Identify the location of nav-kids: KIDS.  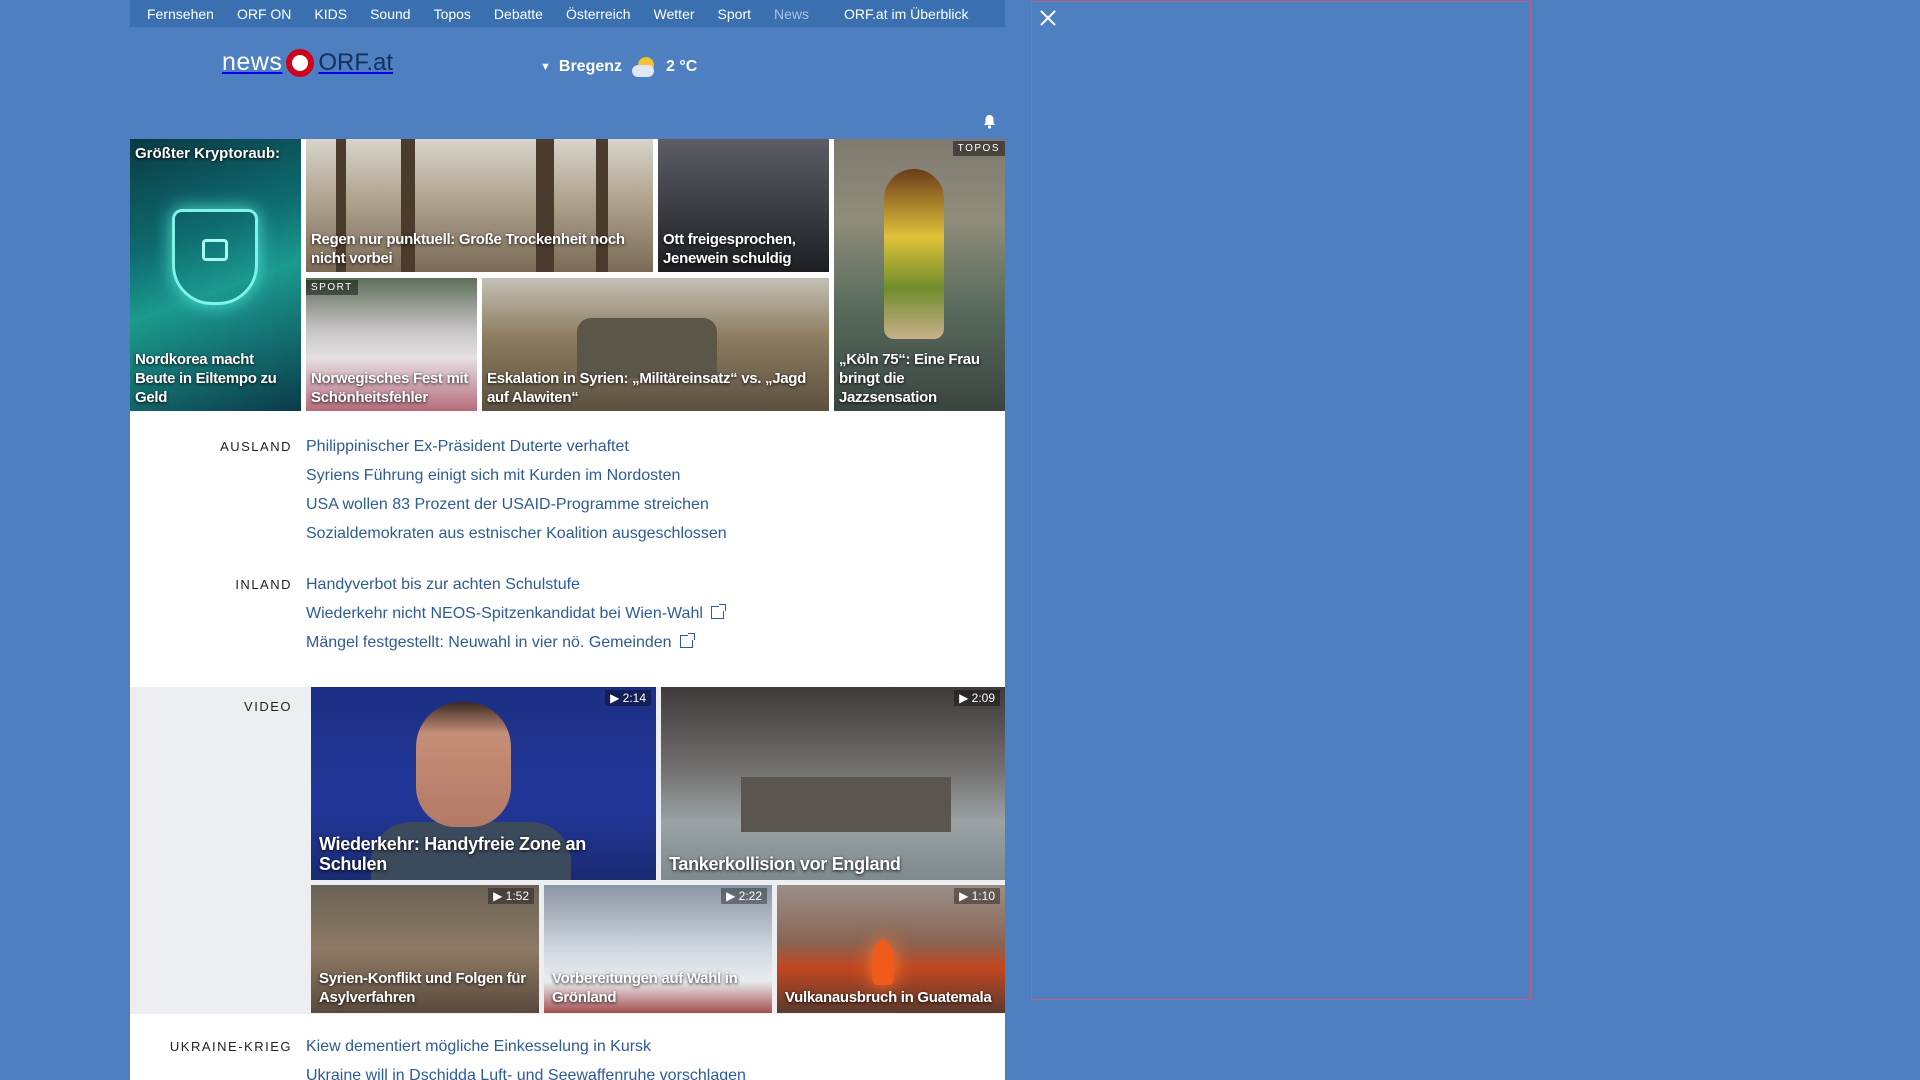
(330, 14).